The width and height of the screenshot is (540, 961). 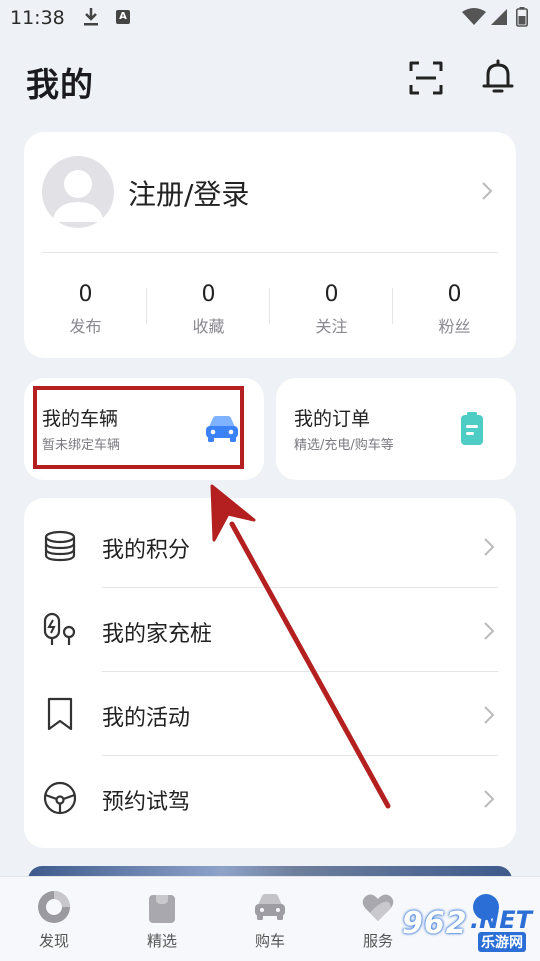 I want to click on download-icon, so click(x=91, y=17).